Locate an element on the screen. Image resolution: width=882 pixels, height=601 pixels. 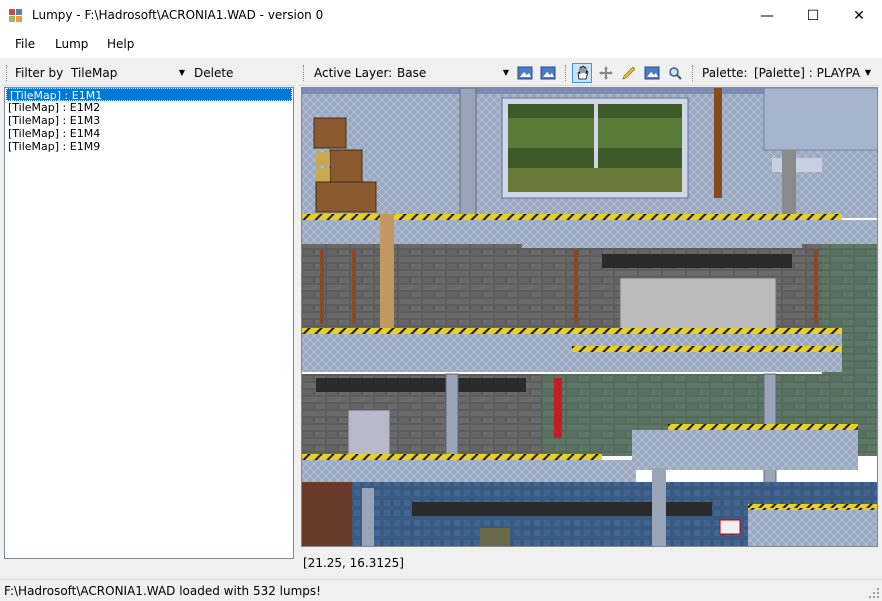
lump-list-item: [TileMap] : E1M3 is located at coordinates (149, 120).